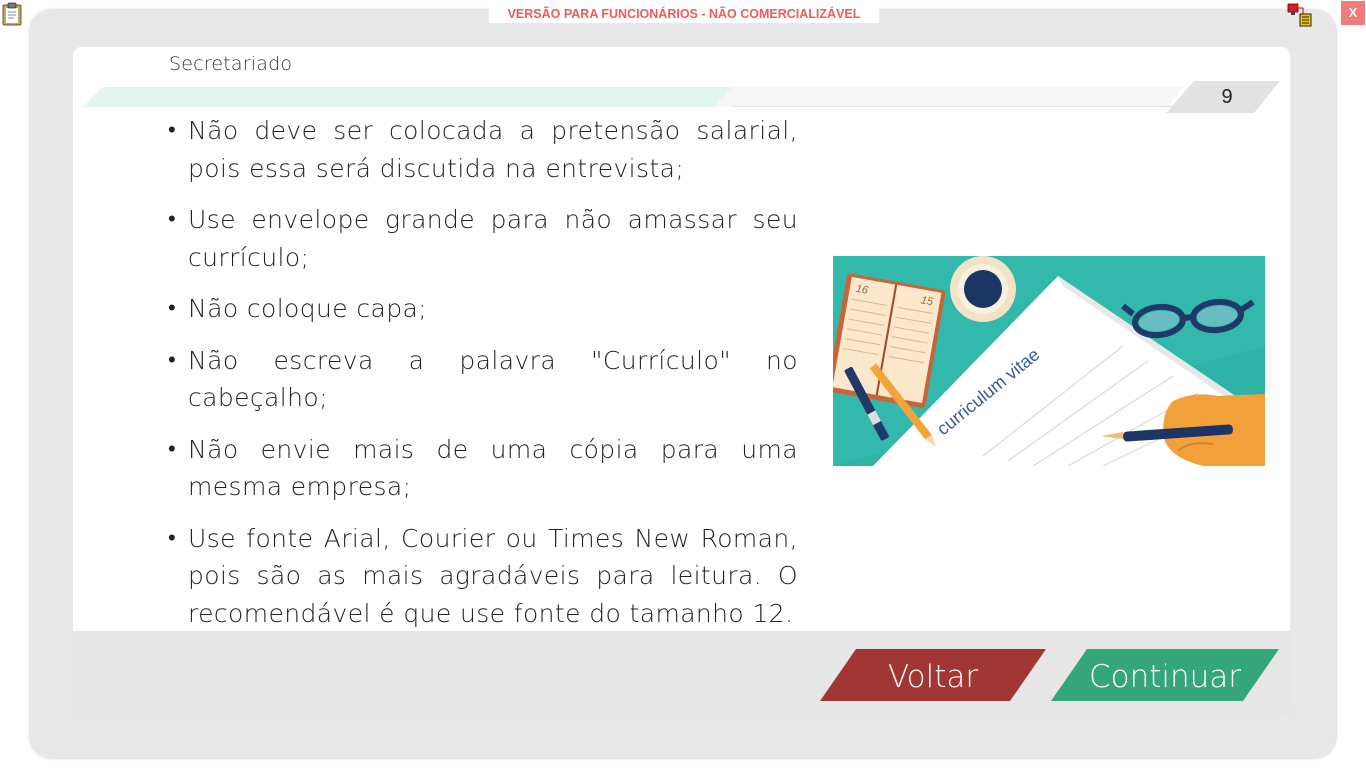  I want to click on back-button: Voltar, so click(933, 675).